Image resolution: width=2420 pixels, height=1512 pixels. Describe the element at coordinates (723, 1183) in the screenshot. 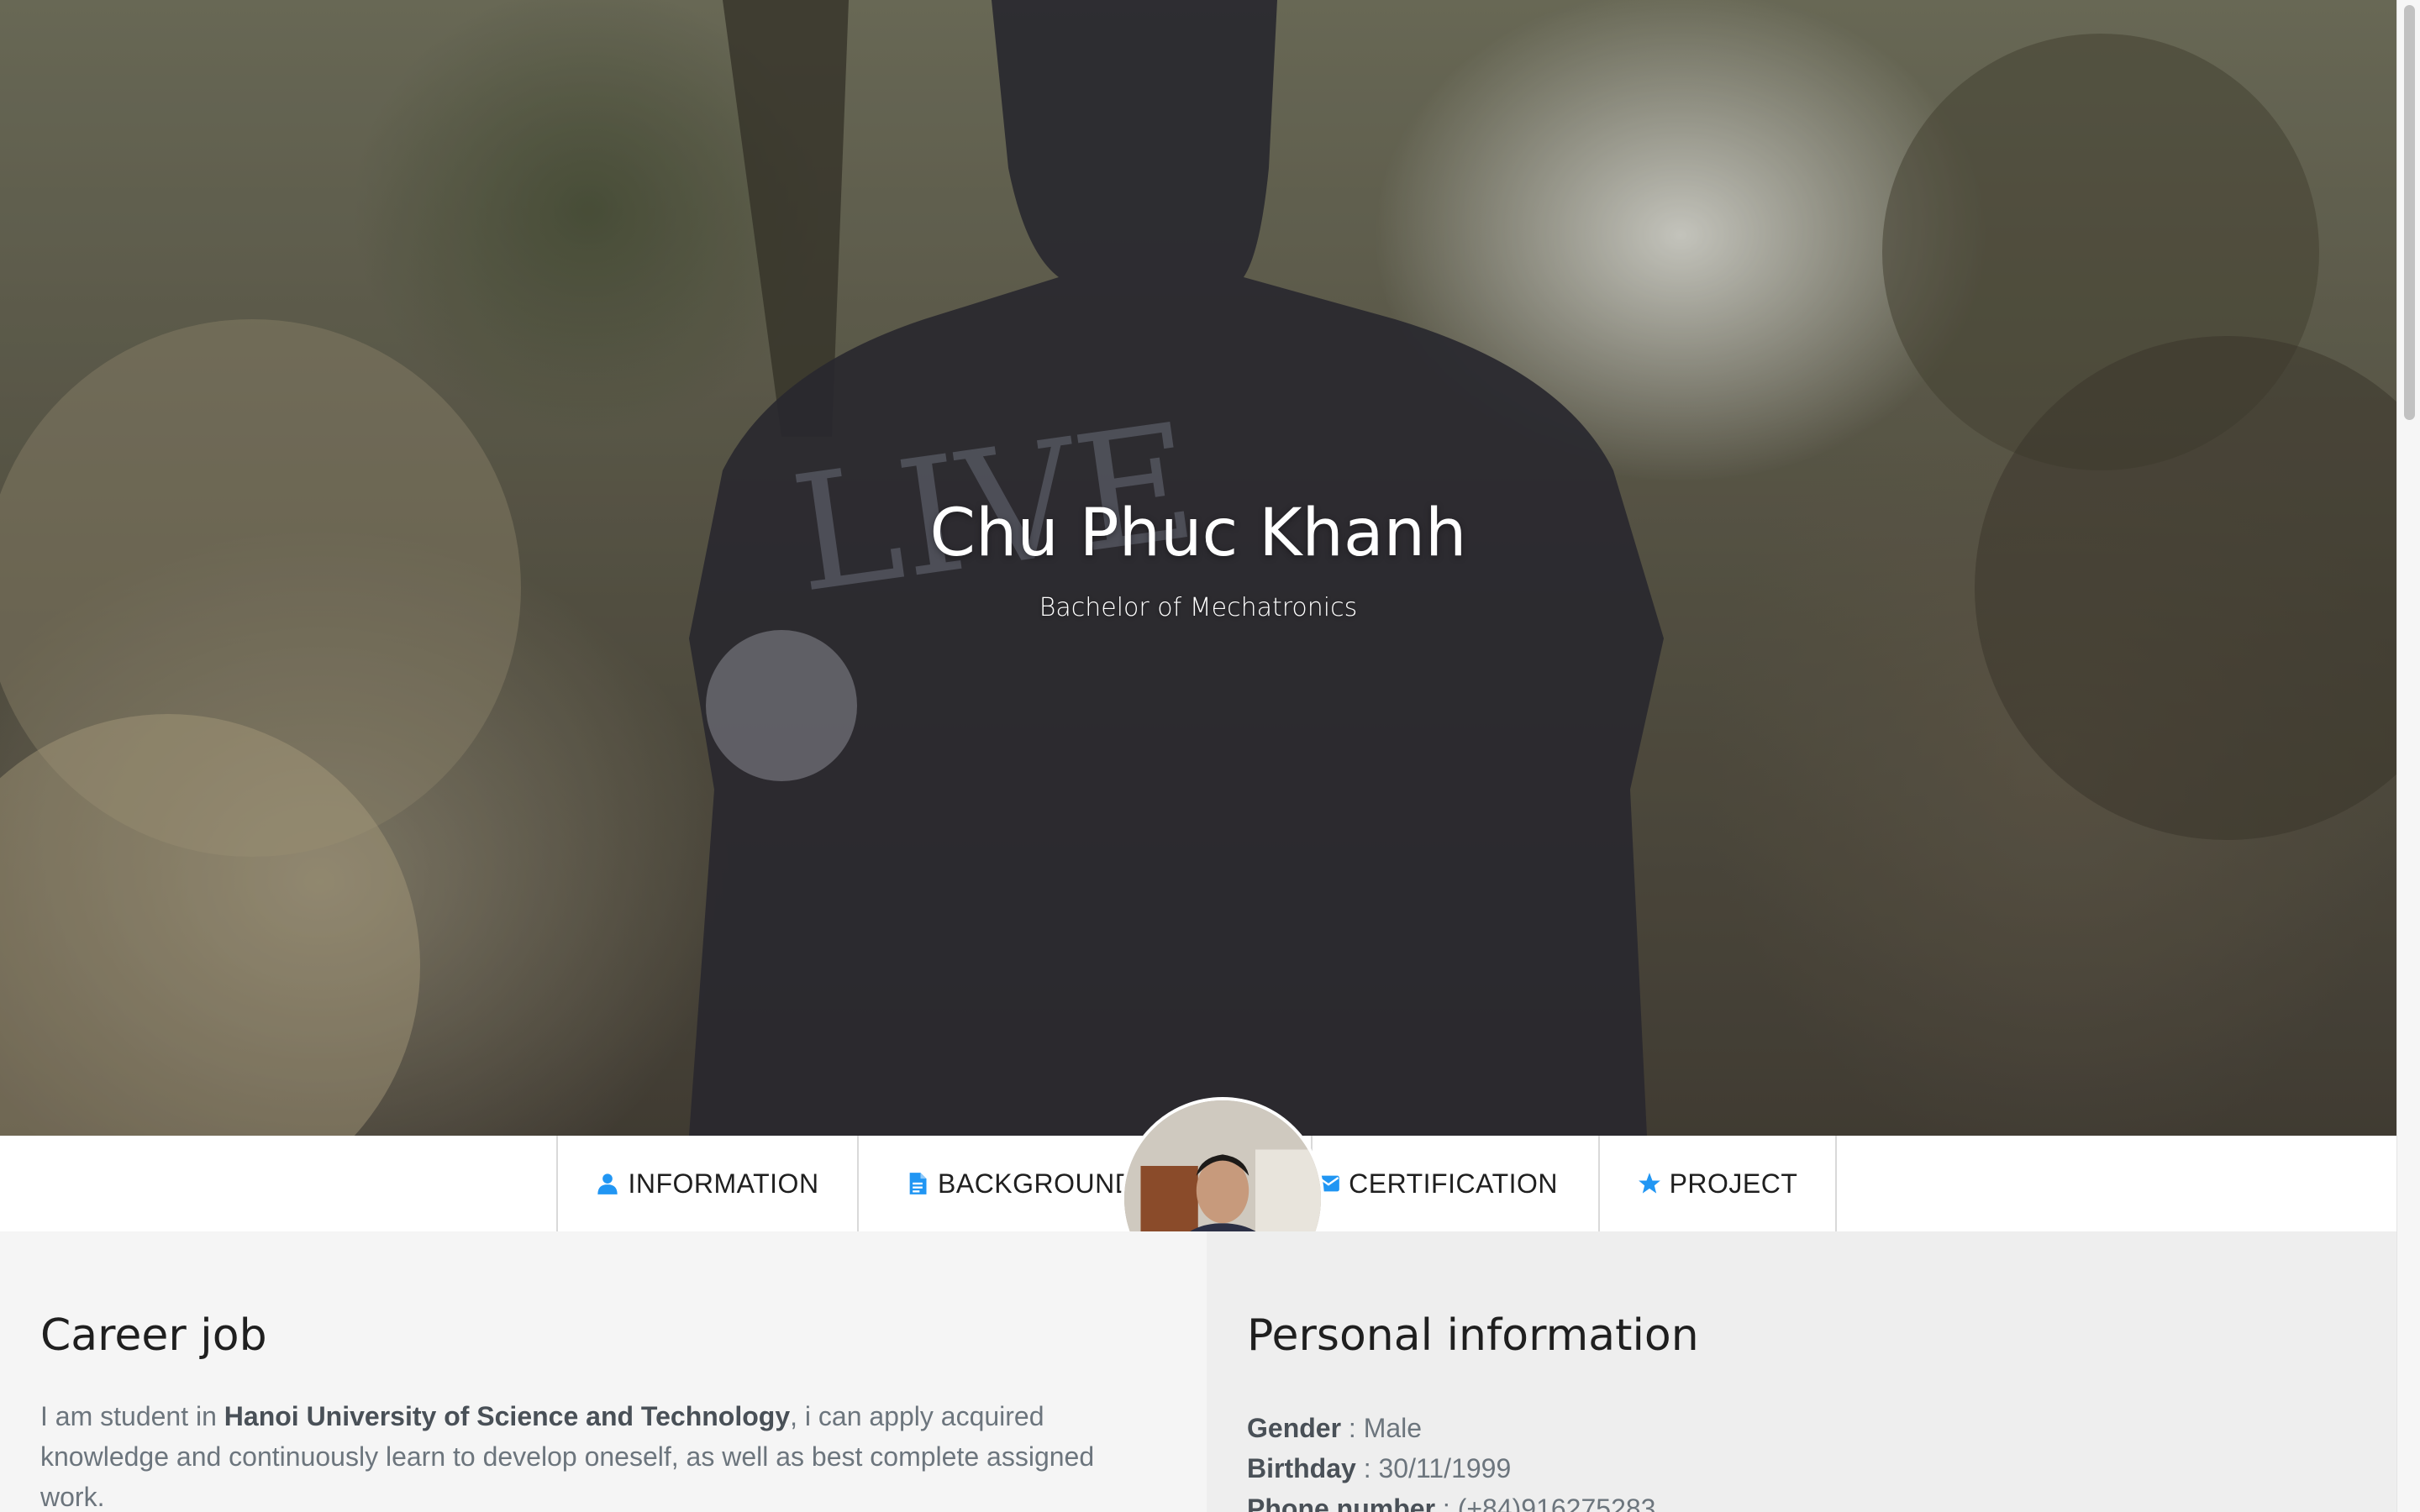

I see `nav-information-label: INFORMATION` at that location.